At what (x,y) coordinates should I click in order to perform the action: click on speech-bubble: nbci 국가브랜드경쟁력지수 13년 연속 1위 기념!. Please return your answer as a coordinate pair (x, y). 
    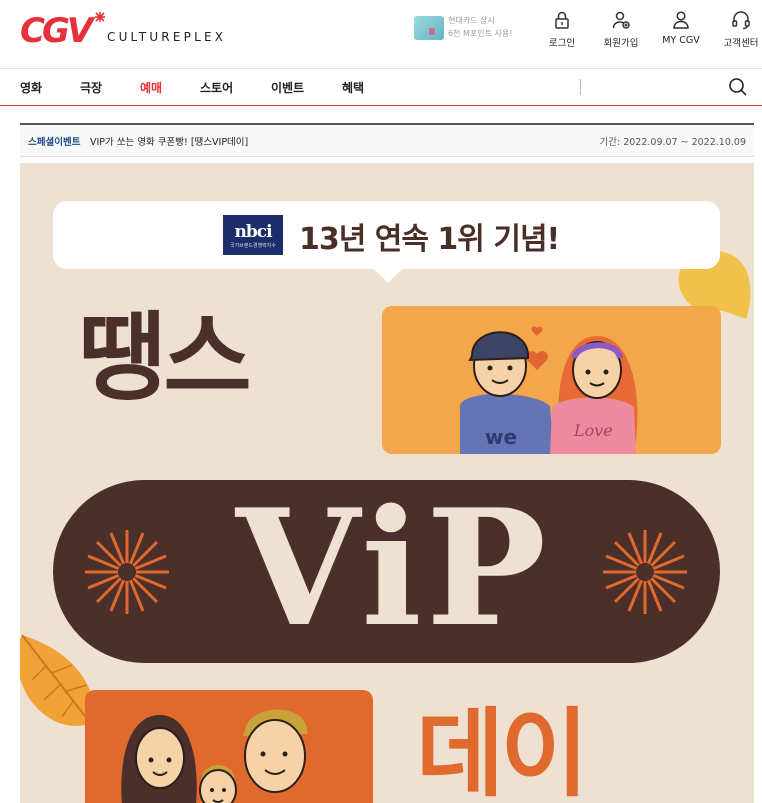
    Looking at the image, I should click on (386, 235).